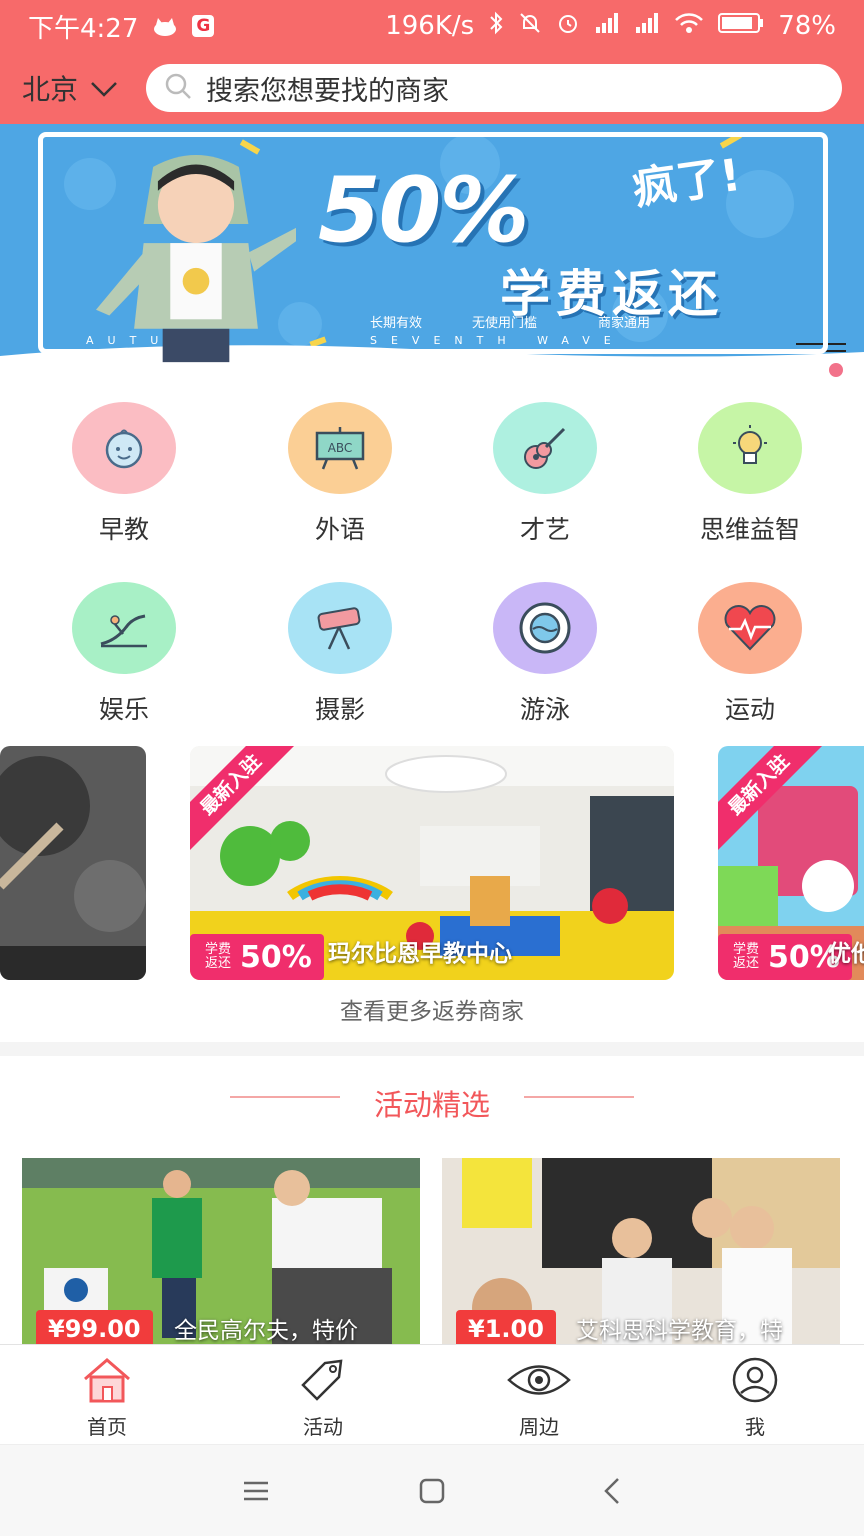  I want to click on top-header: 北京 搜索您想要找的商家, so click(432, 88).